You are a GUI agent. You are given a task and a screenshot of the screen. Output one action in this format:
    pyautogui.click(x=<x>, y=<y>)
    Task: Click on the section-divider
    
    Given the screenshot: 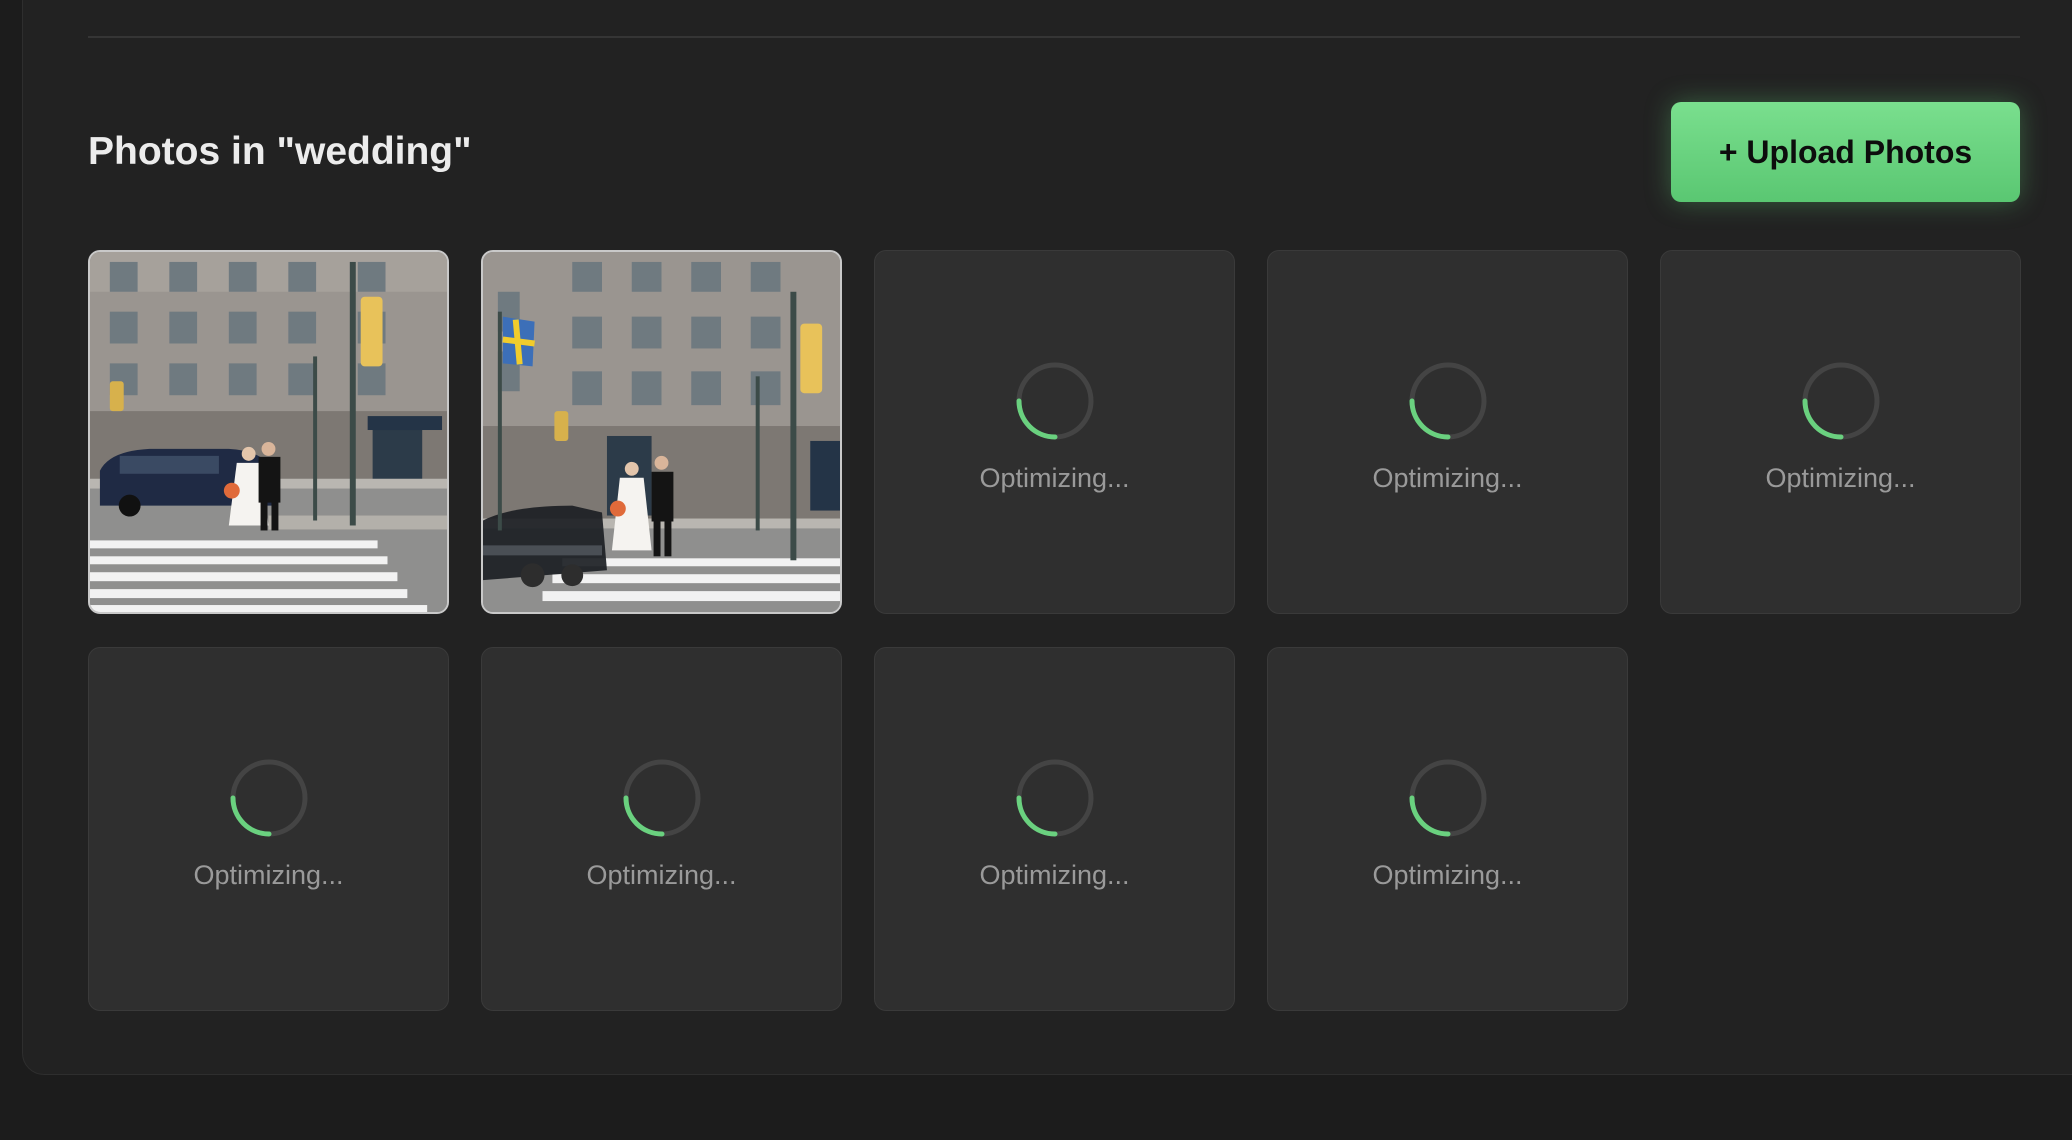 What is the action you would take?
    pyautogui.click(x=1054, y=37)
    